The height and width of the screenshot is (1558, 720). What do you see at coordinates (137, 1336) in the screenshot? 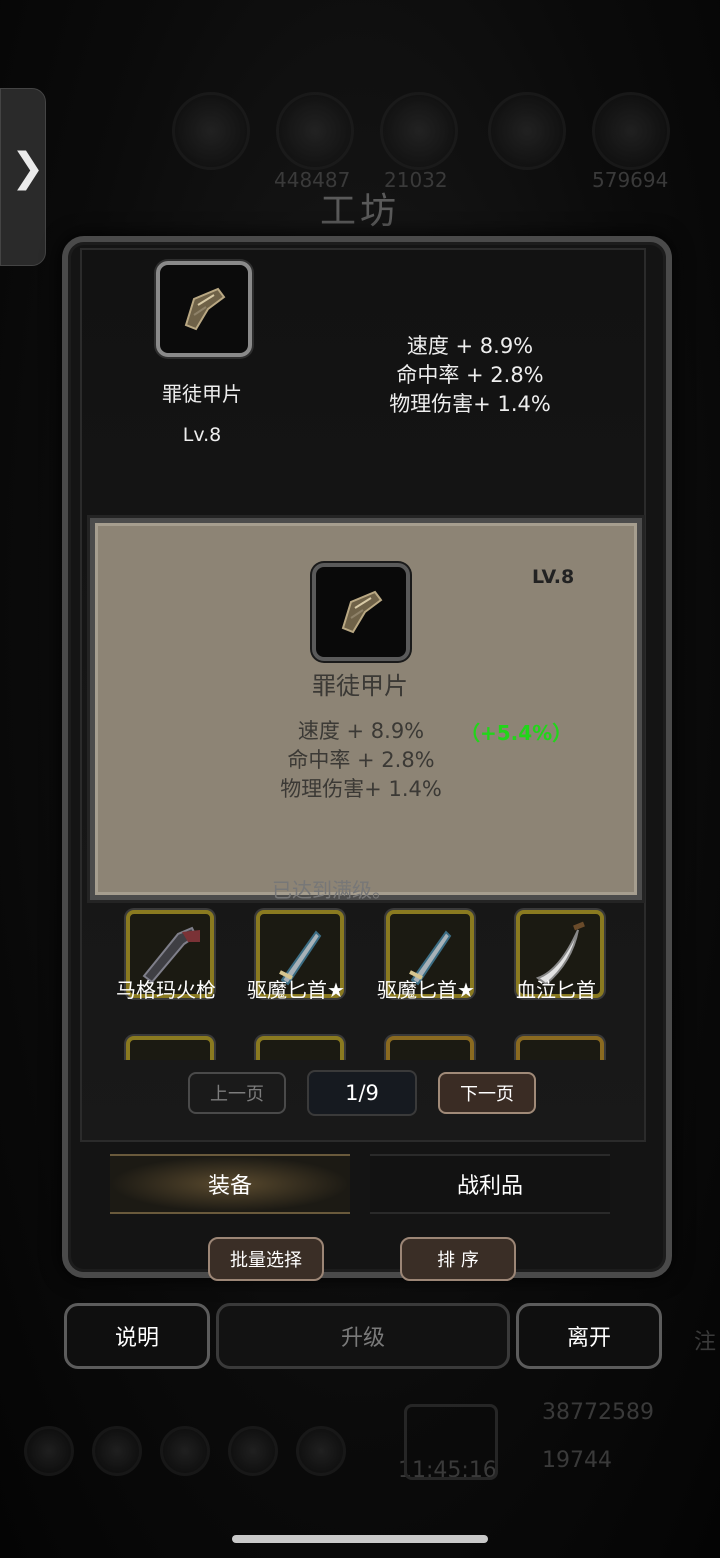
I see `explain-button: 说明` at bounding box center [137, 1336].